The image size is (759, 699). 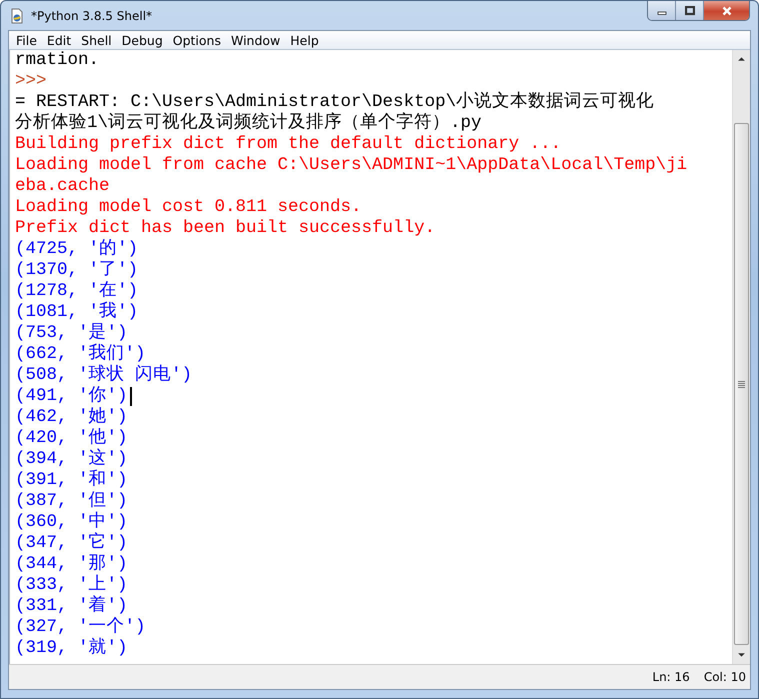 What do you see at coordinates (76, 291) in the screenshot?
I see `output-line: (1278, '在')` at bounding box center [76, 291].